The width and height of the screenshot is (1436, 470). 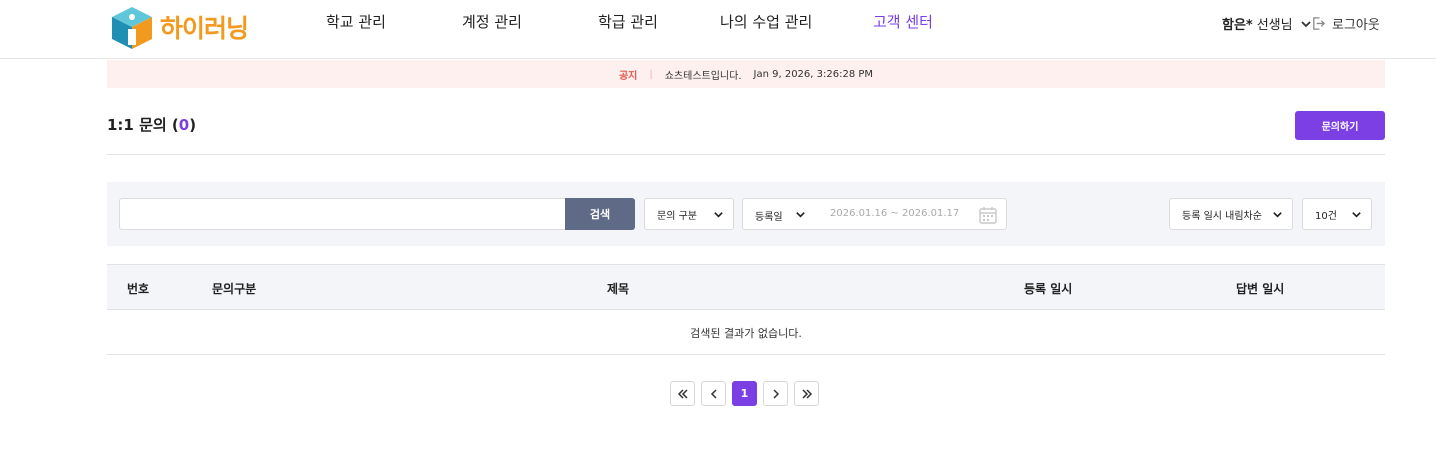 What do you see at coordinates (492, 21) in the screenshot?
I see `nav-account-management: 계정 관리` at bounding box center [492, 21].